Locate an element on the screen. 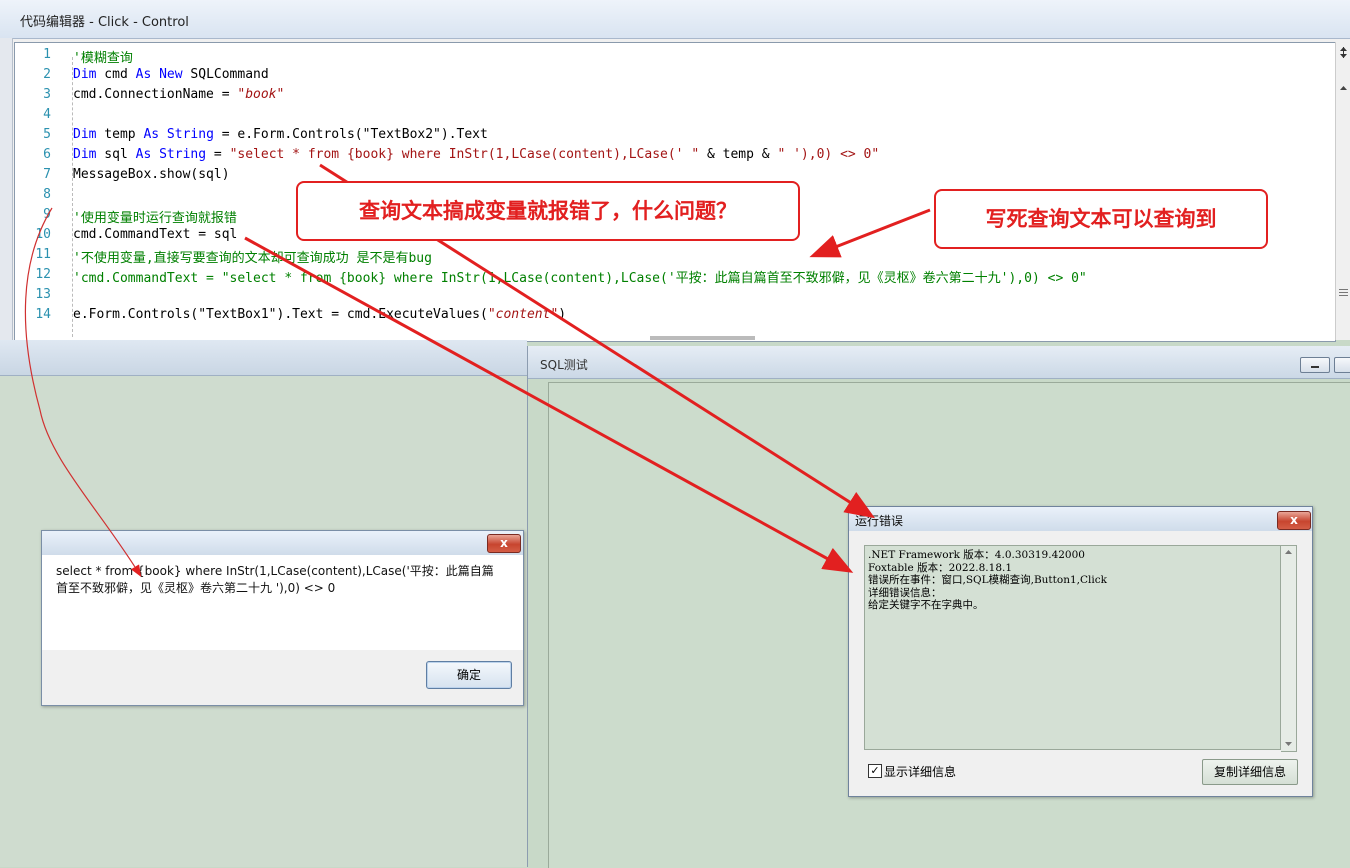  annotation-callout-hardcoded-works: 写死查询文本可以查询到 is located at coordinates (1101, 219).